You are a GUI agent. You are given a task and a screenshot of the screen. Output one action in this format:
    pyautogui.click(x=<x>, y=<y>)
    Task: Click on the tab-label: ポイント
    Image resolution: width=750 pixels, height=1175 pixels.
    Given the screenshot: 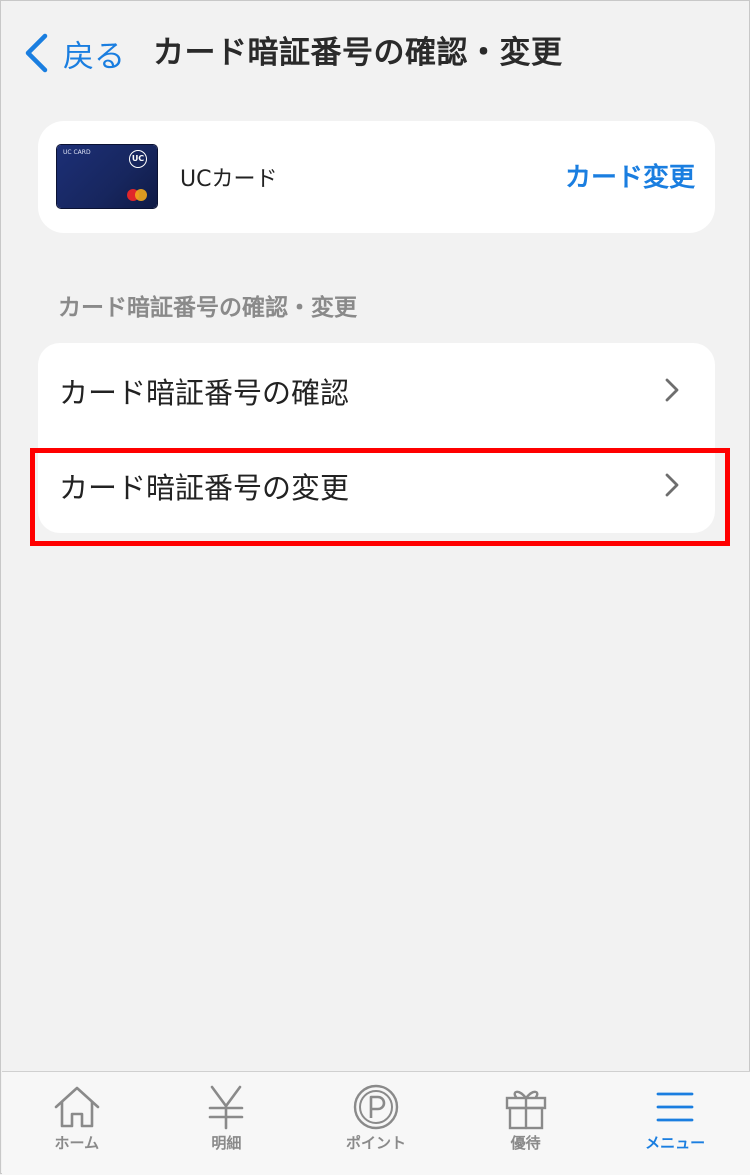 What is the action you would take?
    pyautogui.click(x=375, y=1143)
    